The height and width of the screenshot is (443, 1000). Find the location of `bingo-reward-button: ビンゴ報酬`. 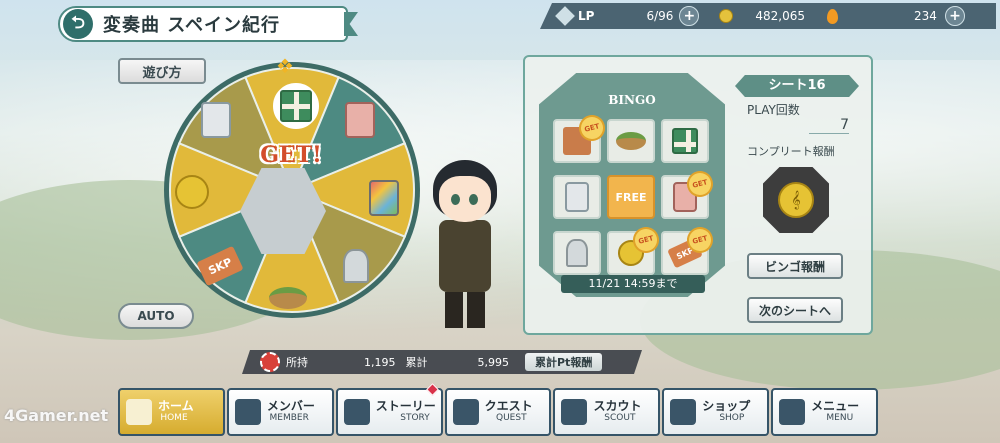

bingo-reward-button: ビンゴ報酬 is located at coordinates (795, 266).